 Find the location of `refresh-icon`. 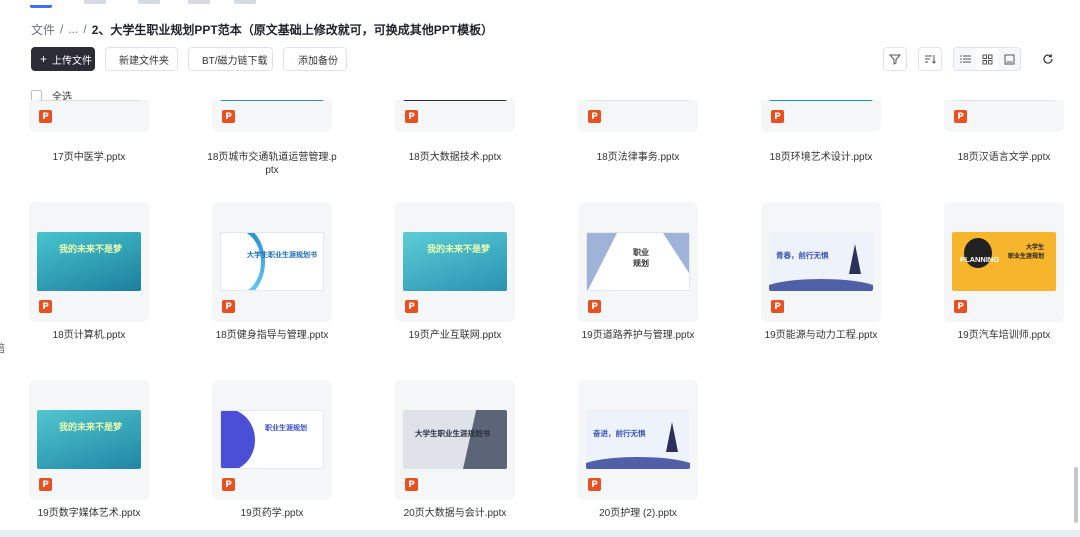

refresh-icon is located at coordinates (1048, 59).